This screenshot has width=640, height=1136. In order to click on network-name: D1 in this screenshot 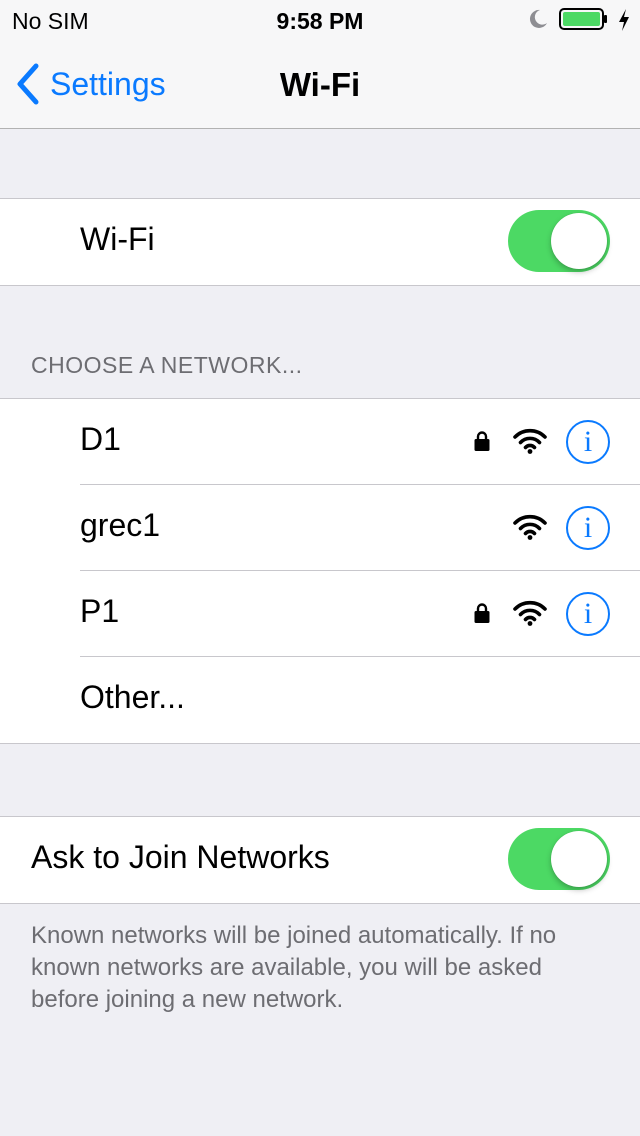, I will do `click(100, 439)`.